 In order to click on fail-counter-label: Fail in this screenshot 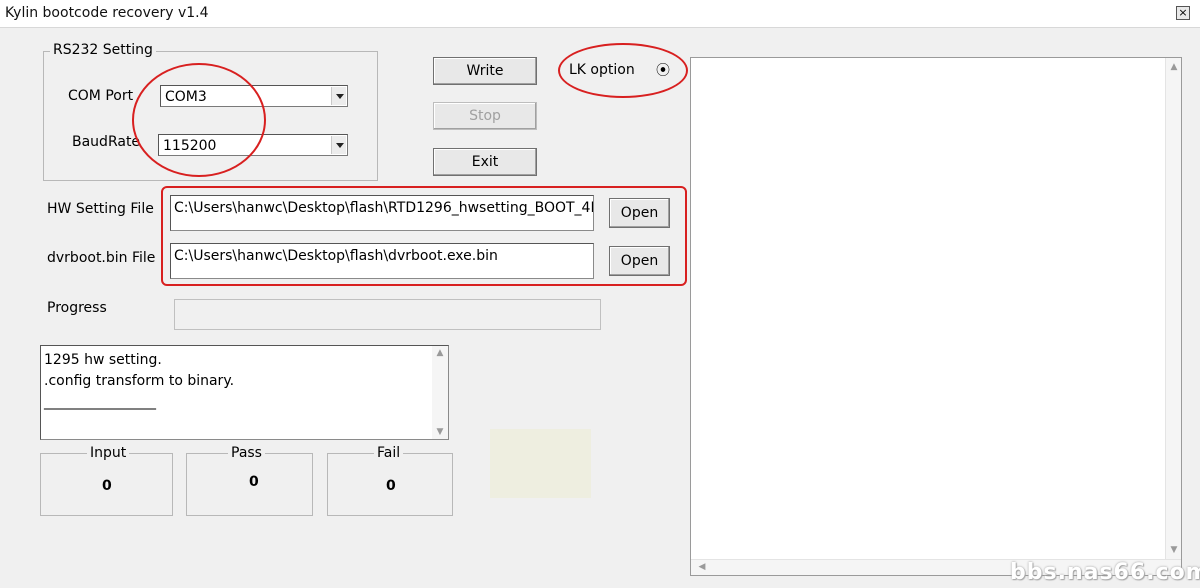, I will do `click(389, 453)`.